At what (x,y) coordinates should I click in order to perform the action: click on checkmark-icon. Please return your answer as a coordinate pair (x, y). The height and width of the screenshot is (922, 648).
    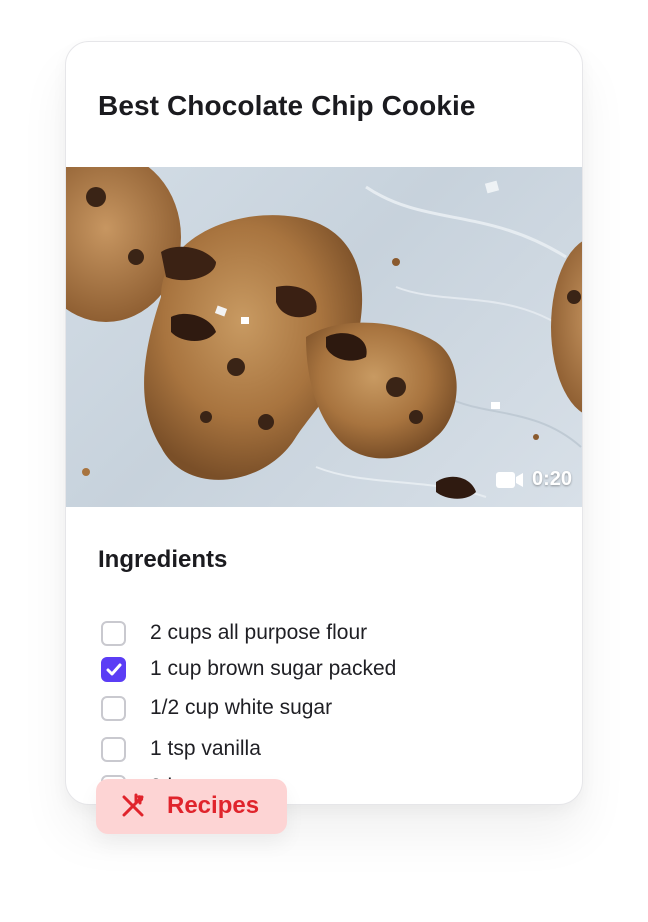
    Looking at the image, I should click on (113, 669).